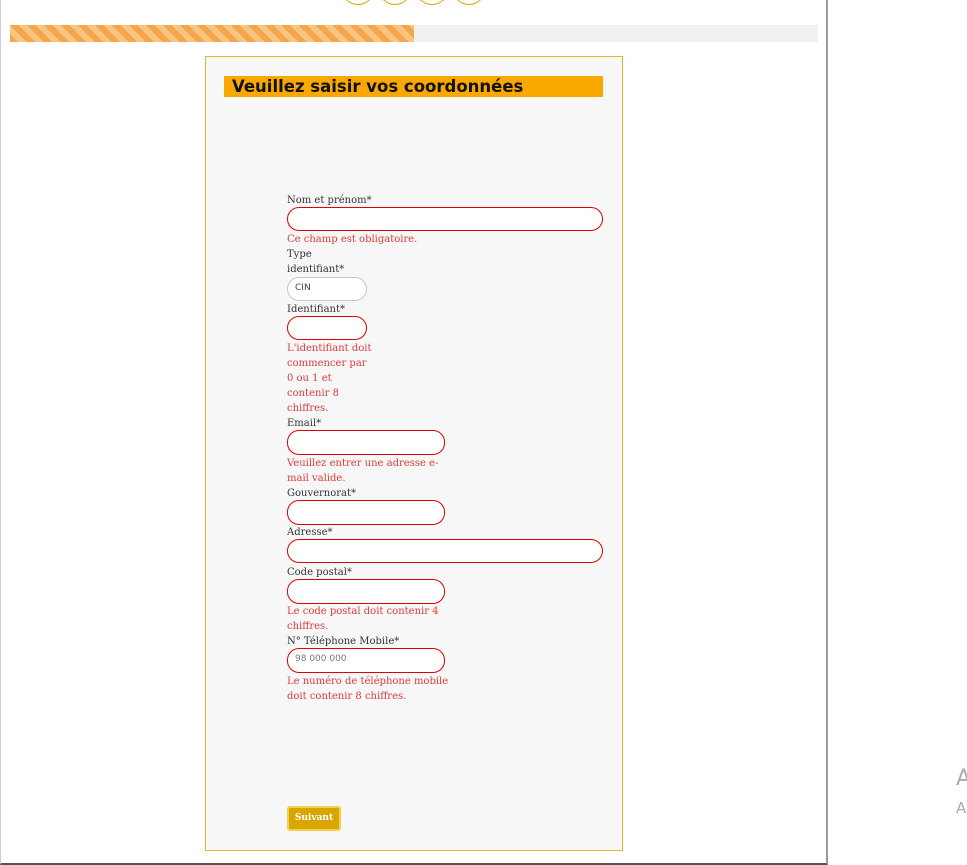 Image resolution: width=967 pixels, height=865 pixels. I want to click on id-error-line1: L'identifiant doit, so click(329, 348).